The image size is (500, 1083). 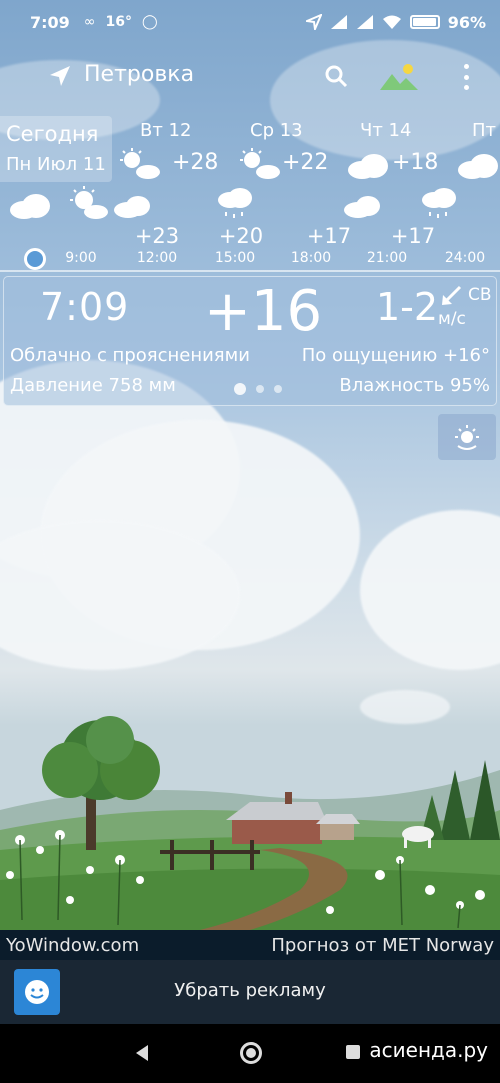 What do you see at coordinates (480, 295) in the screenshot?
I see `wind-direction: СВ` at bounding box center [480, 295].